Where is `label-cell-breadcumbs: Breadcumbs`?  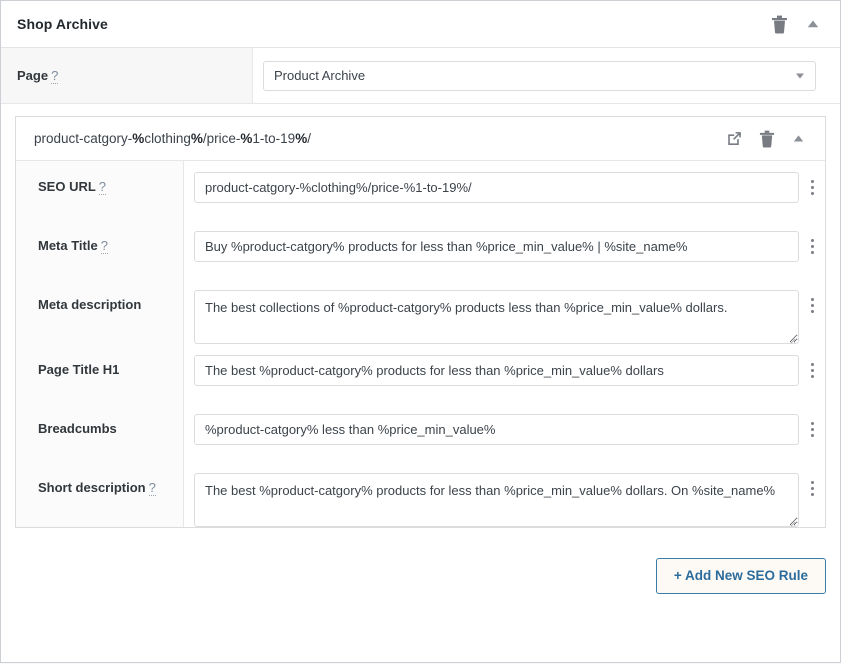 label-cell-breadcumbs: Breadcumbs is located at coordinates (100, 432).